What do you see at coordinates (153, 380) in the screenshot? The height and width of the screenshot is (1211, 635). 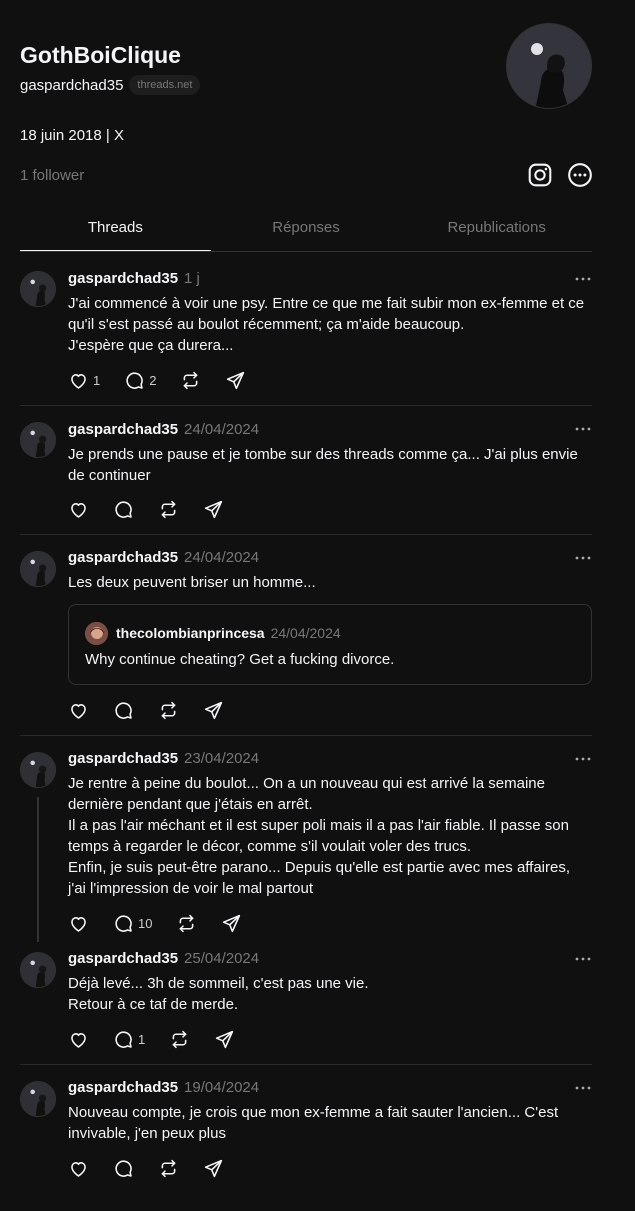 I see `reply-count: 2` at bounding box center [153, 380].